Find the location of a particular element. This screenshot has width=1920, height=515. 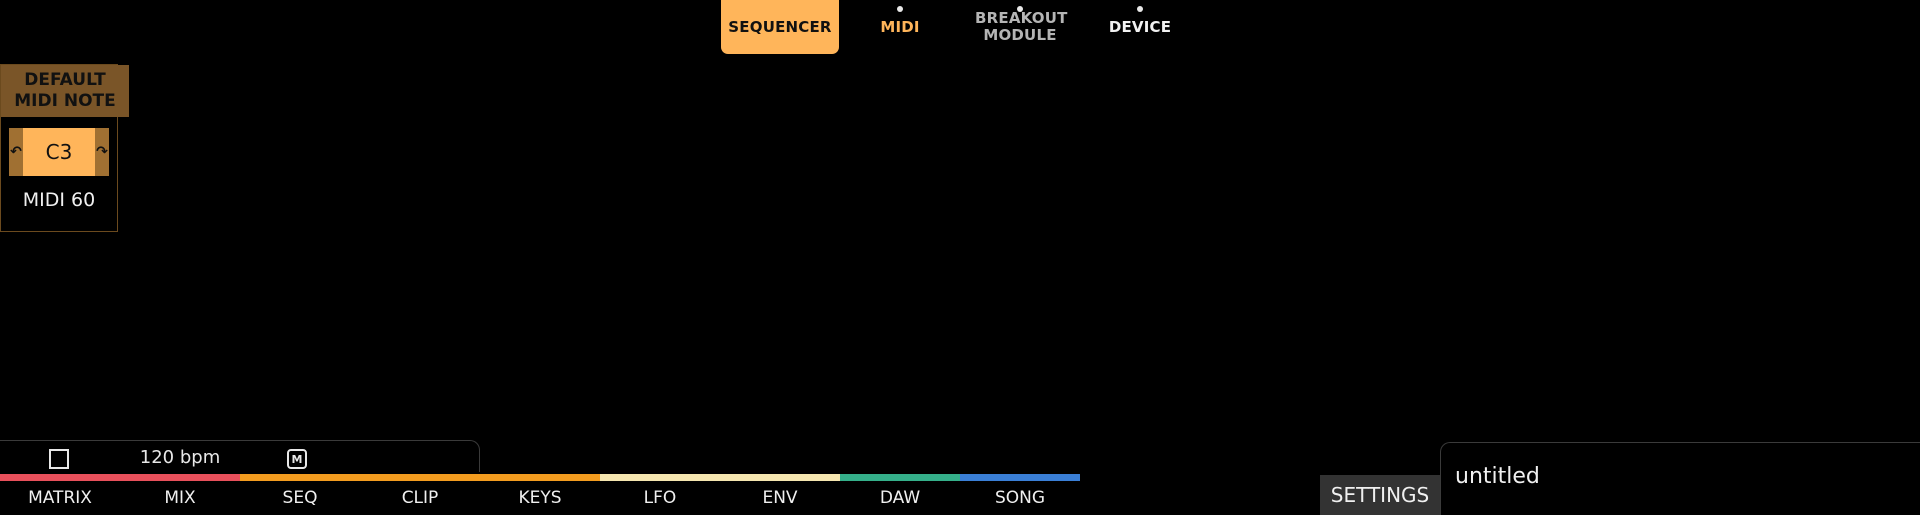

tab-label: SEQUENCER is located at coordinates (780, 26).